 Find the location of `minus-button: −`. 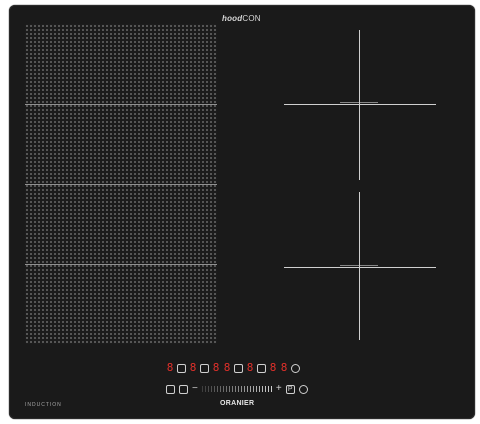

minus-button: − is located at coordinates (195, 389).